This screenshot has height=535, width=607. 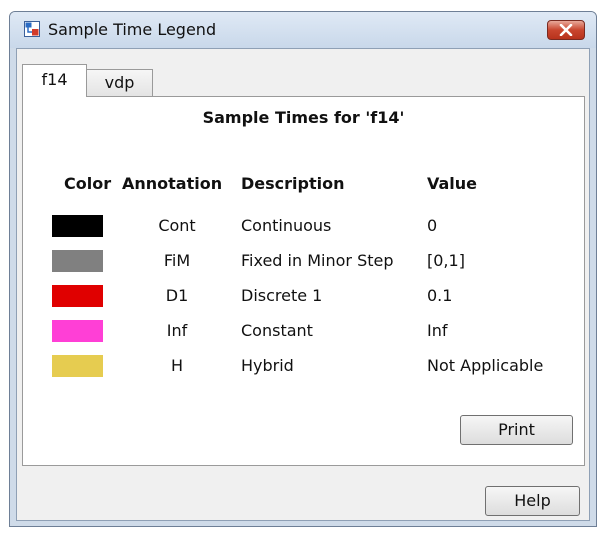 What do you see at coordinates (440, 295) in the screenshot?
I see `value-cell: 0.1` at bounding box center [440, 295].